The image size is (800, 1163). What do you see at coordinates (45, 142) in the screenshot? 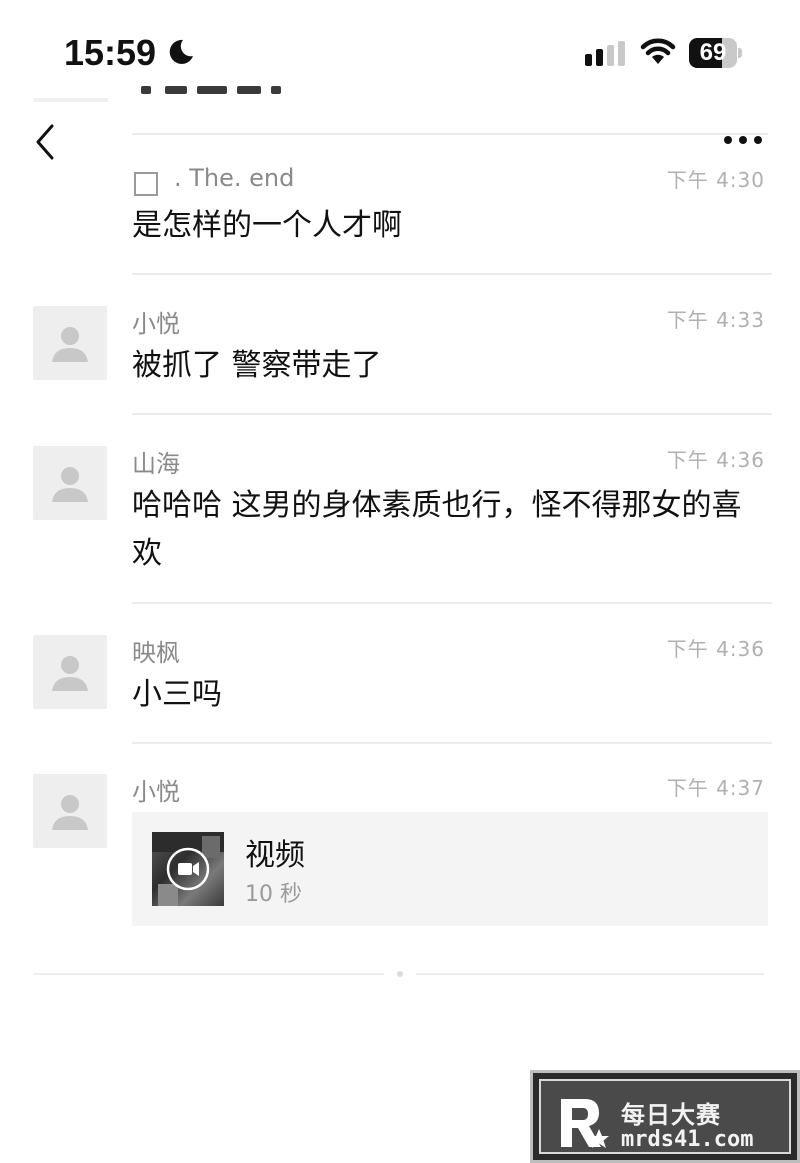
I see `chevron-left-icon` at bounding box center [45, 142].